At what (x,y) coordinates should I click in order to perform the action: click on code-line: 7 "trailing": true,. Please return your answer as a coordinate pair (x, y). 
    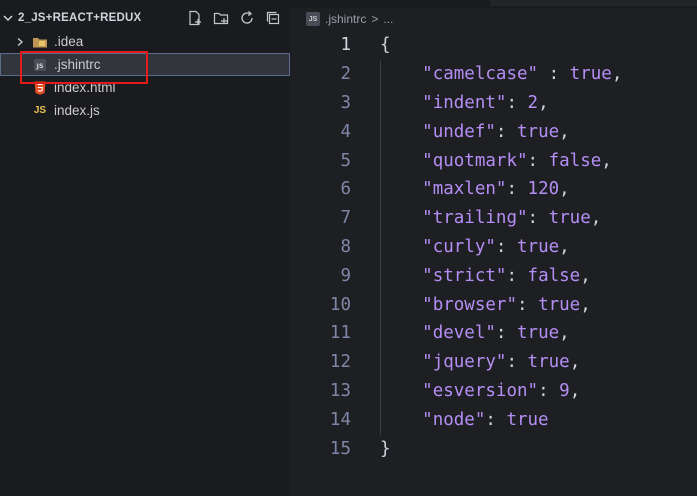
    Looking at the image, I should click on (493, 218).